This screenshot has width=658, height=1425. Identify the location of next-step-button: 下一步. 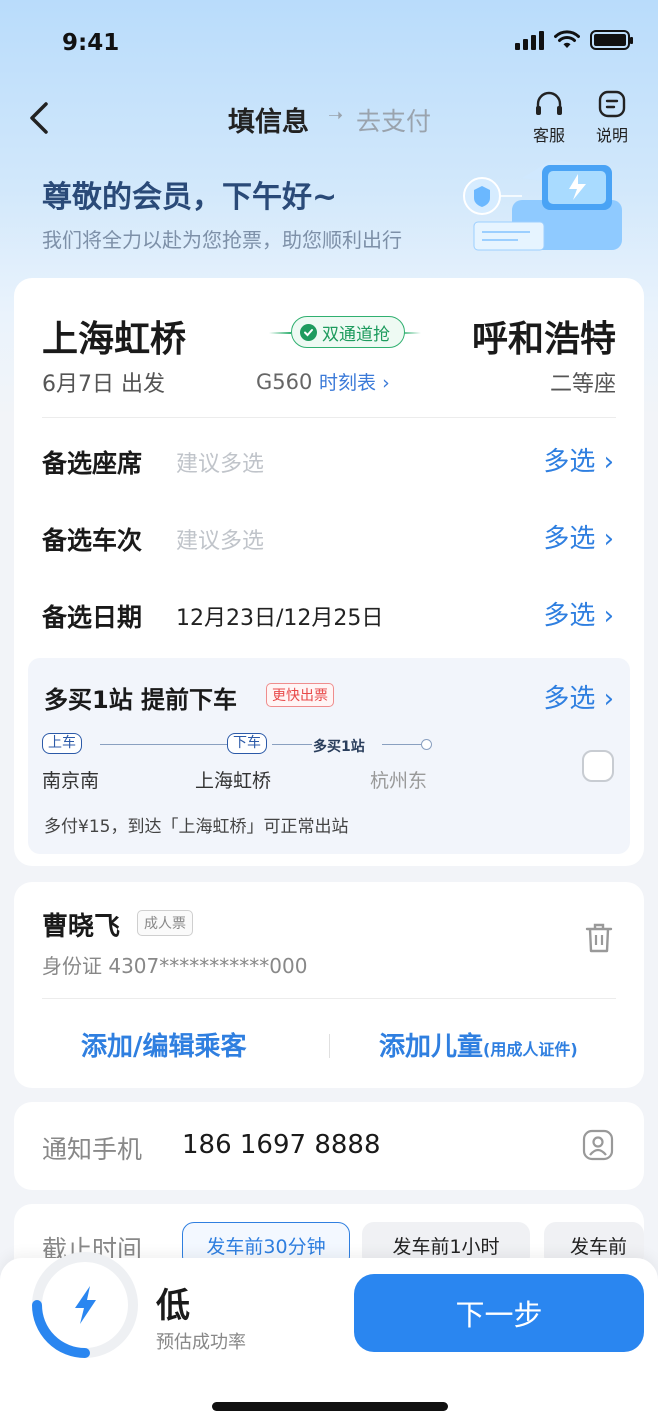
(499, 1313).